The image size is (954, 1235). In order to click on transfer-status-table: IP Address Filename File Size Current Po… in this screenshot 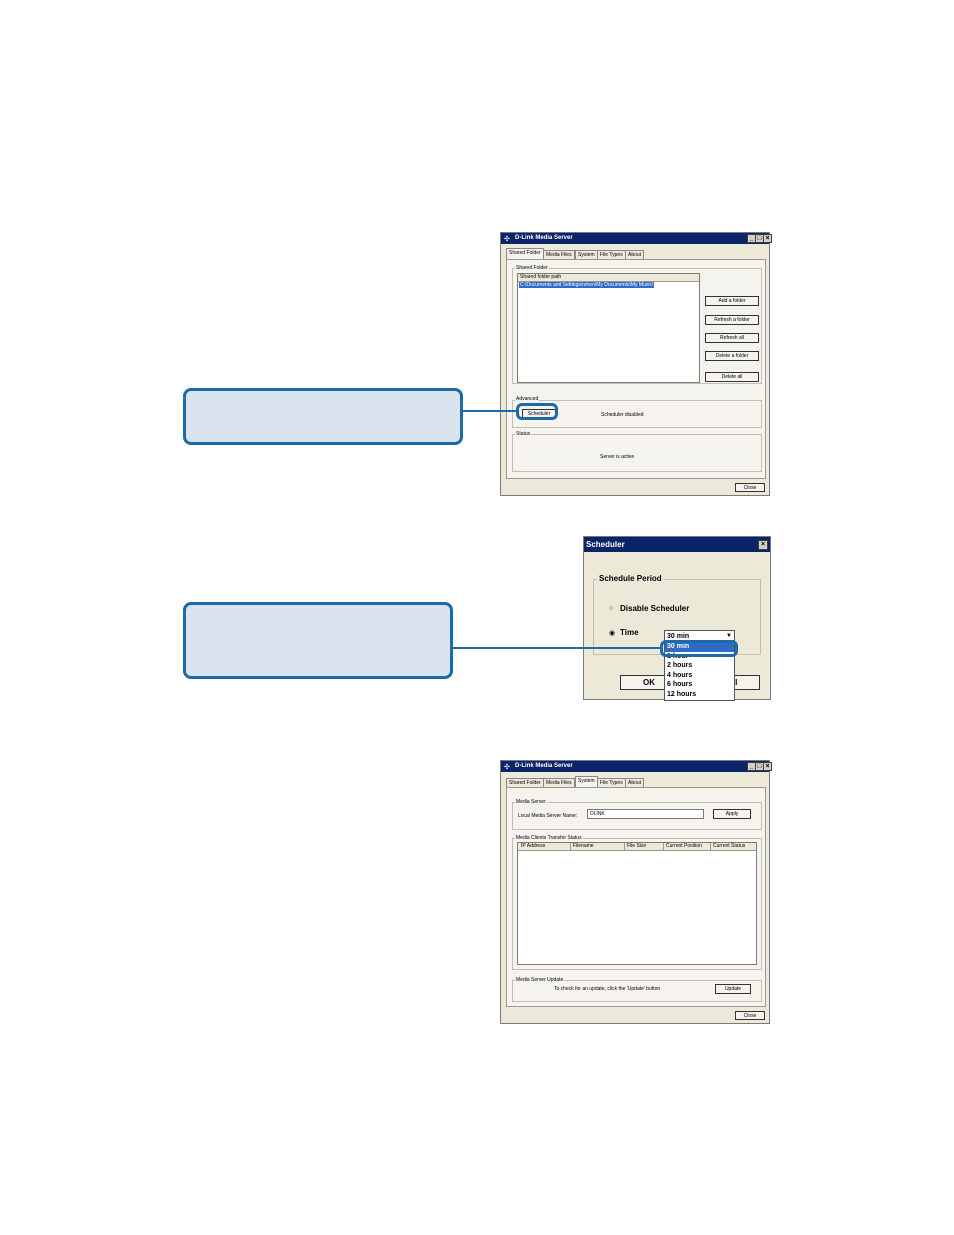, I will do `click(637, 903)`.